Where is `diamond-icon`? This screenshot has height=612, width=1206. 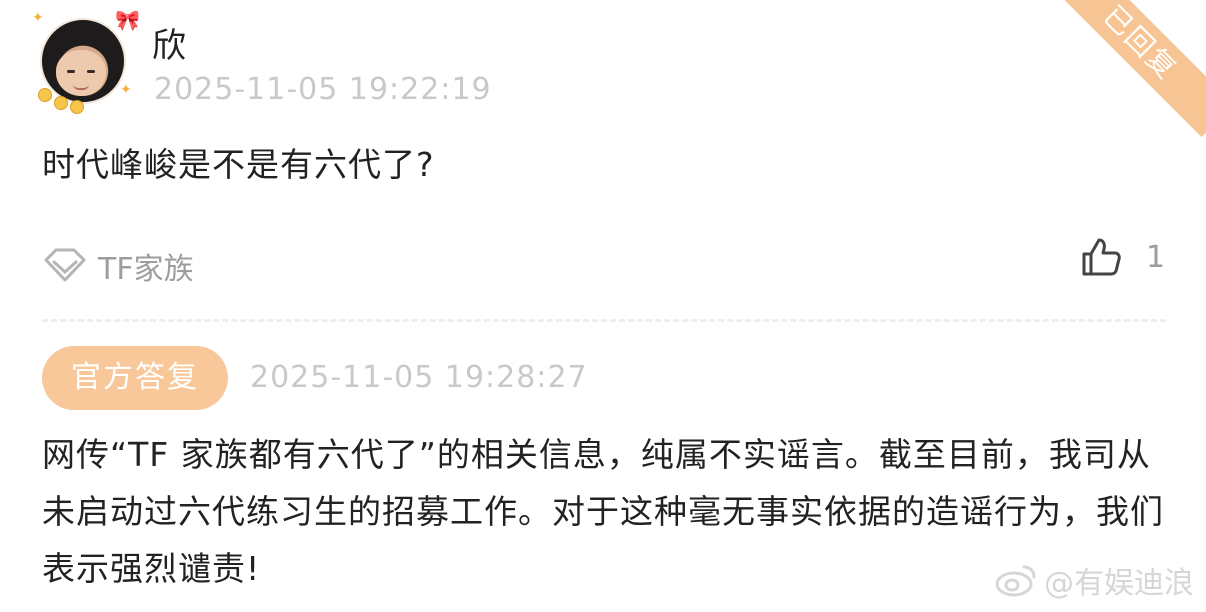 diamond-icon is located at coordinates (65, 265).